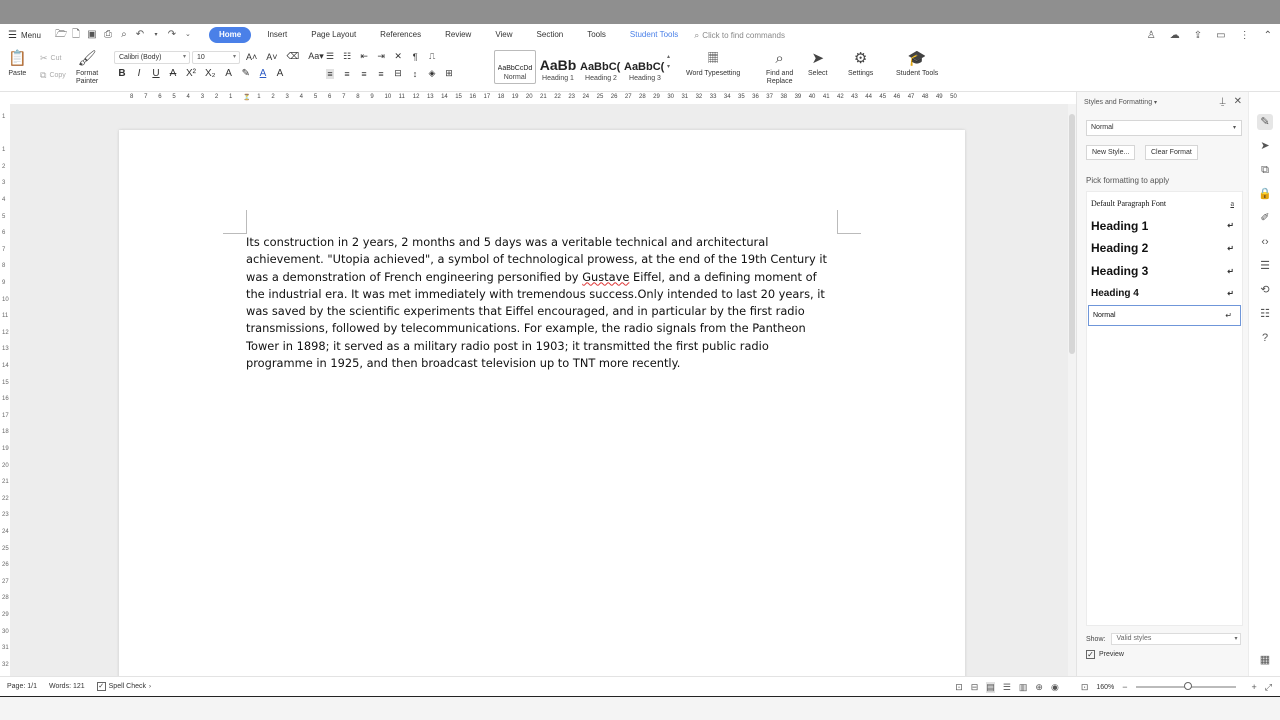 Image resolution: width=1280 pixels, height=720 pixels. I want to click on tab-review: Review, so click(458, 35).